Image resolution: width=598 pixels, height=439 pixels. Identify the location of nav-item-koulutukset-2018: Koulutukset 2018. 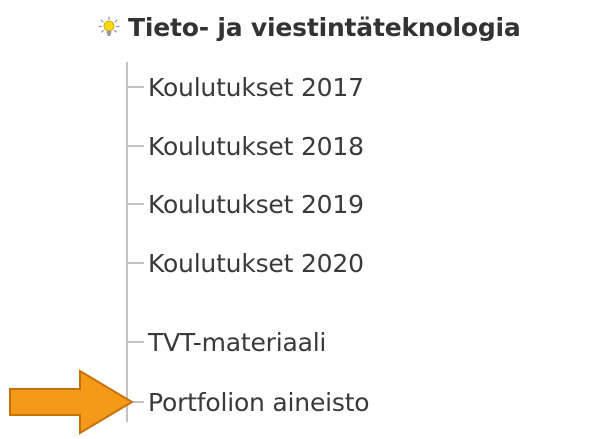
(245, 146).